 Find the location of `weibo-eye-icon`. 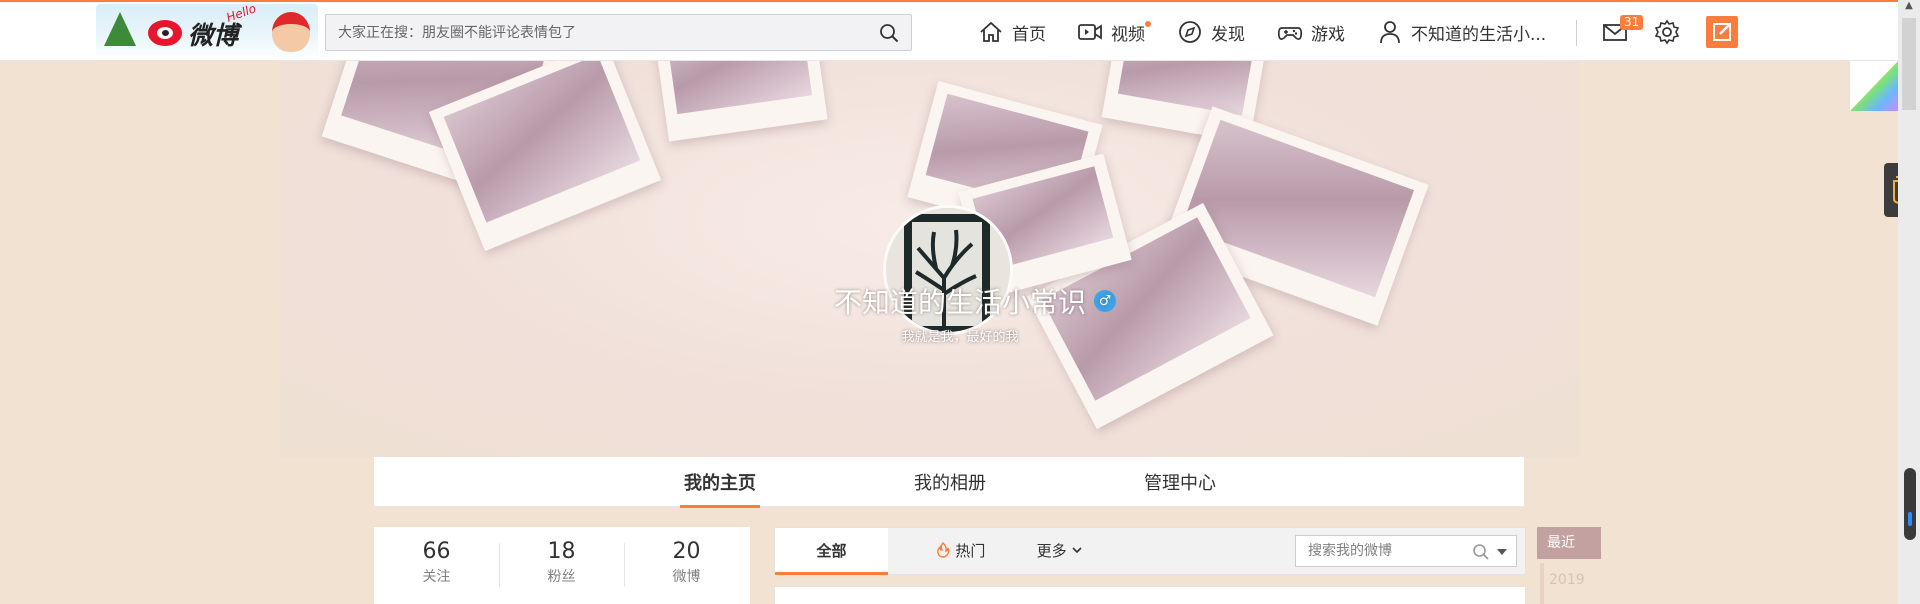

weibo-eye-icon is located at coordinates (165, 33).